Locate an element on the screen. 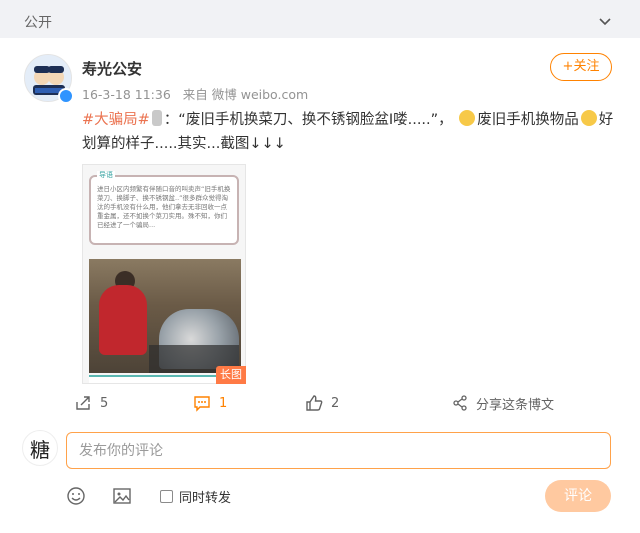 The height and width of the screenshot is (533, 640). cat-emoji-icon is located at coordinates (467, 118).